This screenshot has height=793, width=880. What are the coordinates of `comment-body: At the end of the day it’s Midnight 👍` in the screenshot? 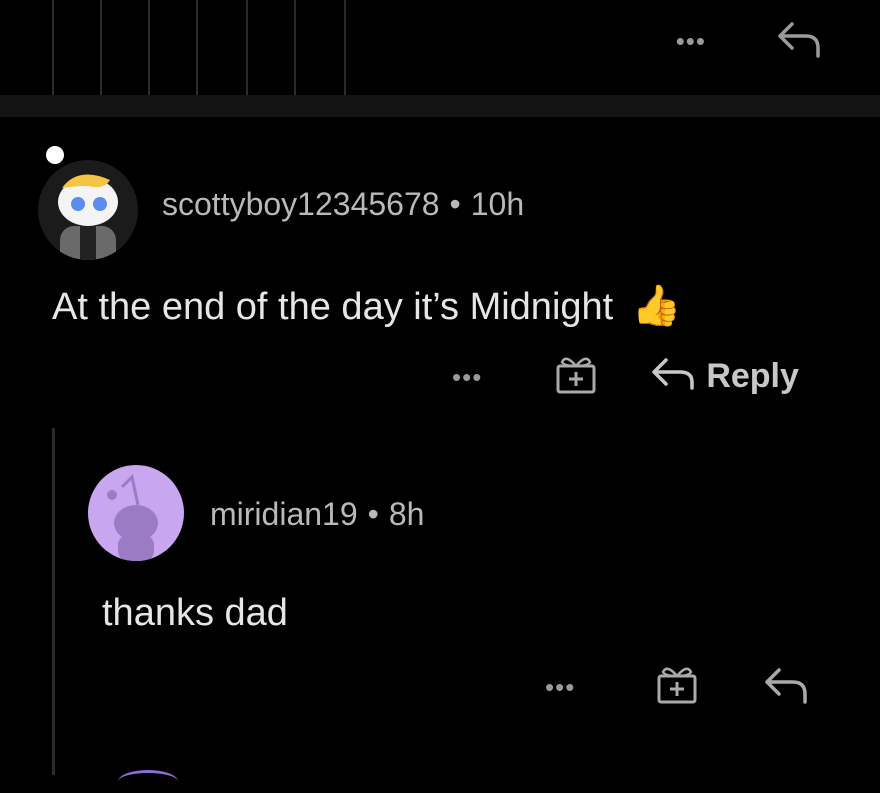 It's located at (367, 305).